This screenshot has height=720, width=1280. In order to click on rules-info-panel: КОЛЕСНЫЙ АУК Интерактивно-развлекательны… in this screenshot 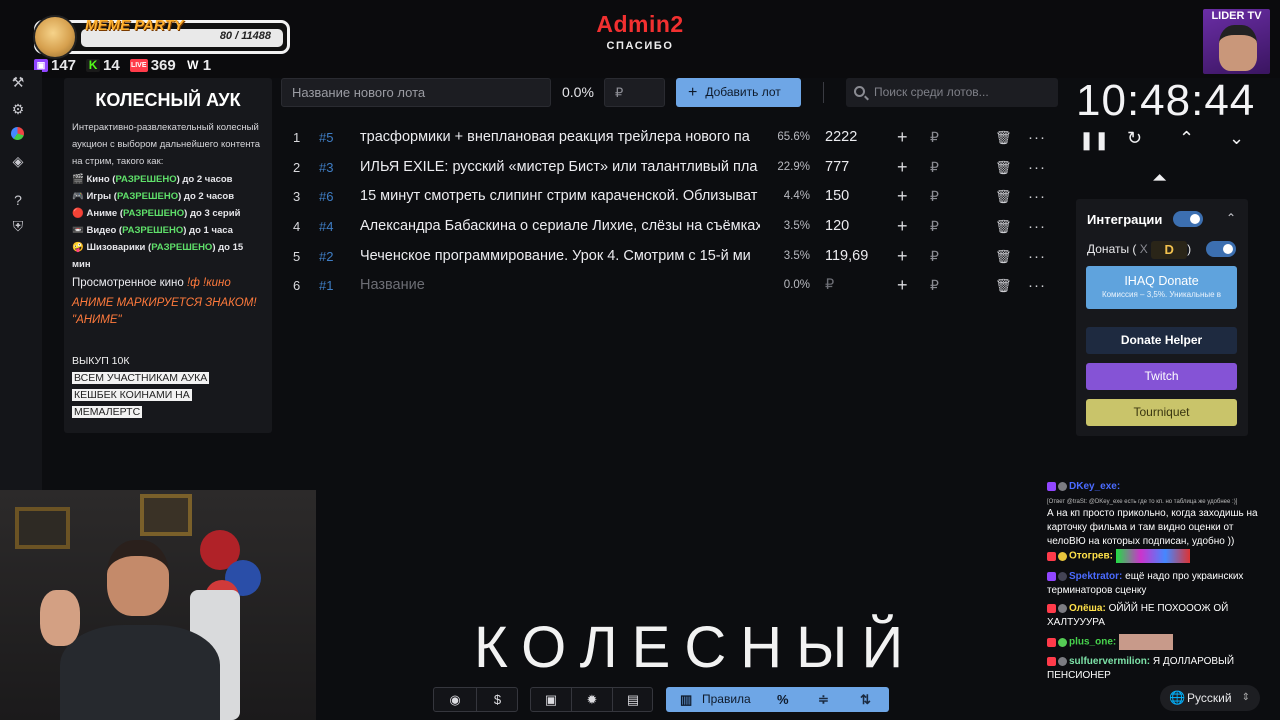, I will do `click(168, 255)`.